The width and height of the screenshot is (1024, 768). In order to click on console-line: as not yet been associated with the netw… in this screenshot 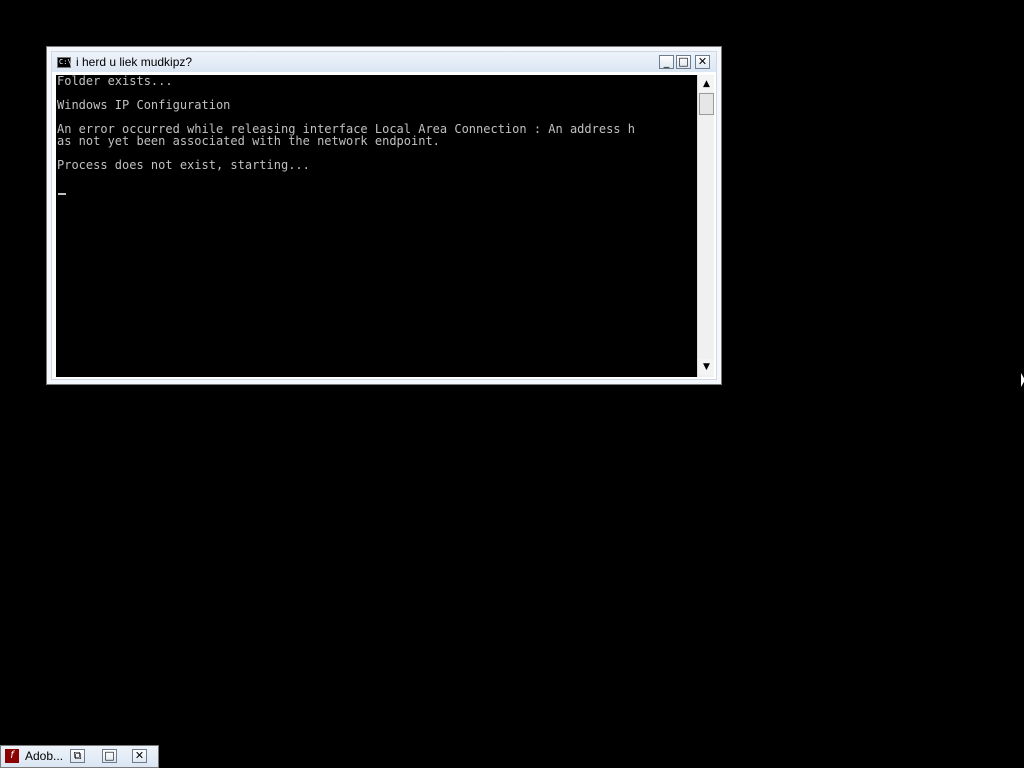, I will do `click(248, 141)`.